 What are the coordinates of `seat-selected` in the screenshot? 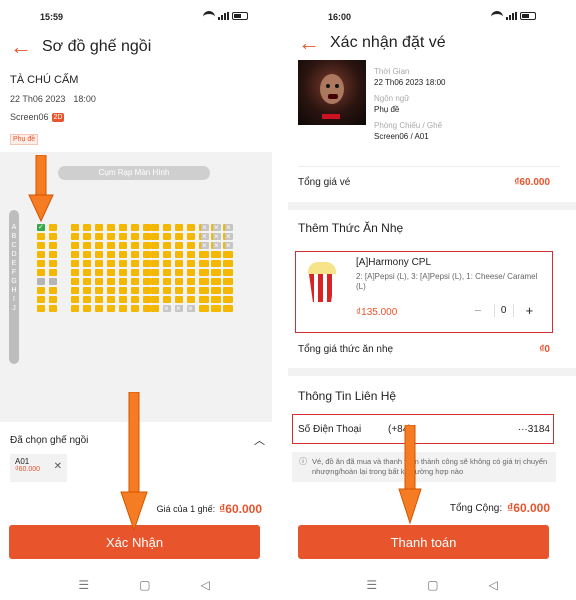 It's located at (41, 227).